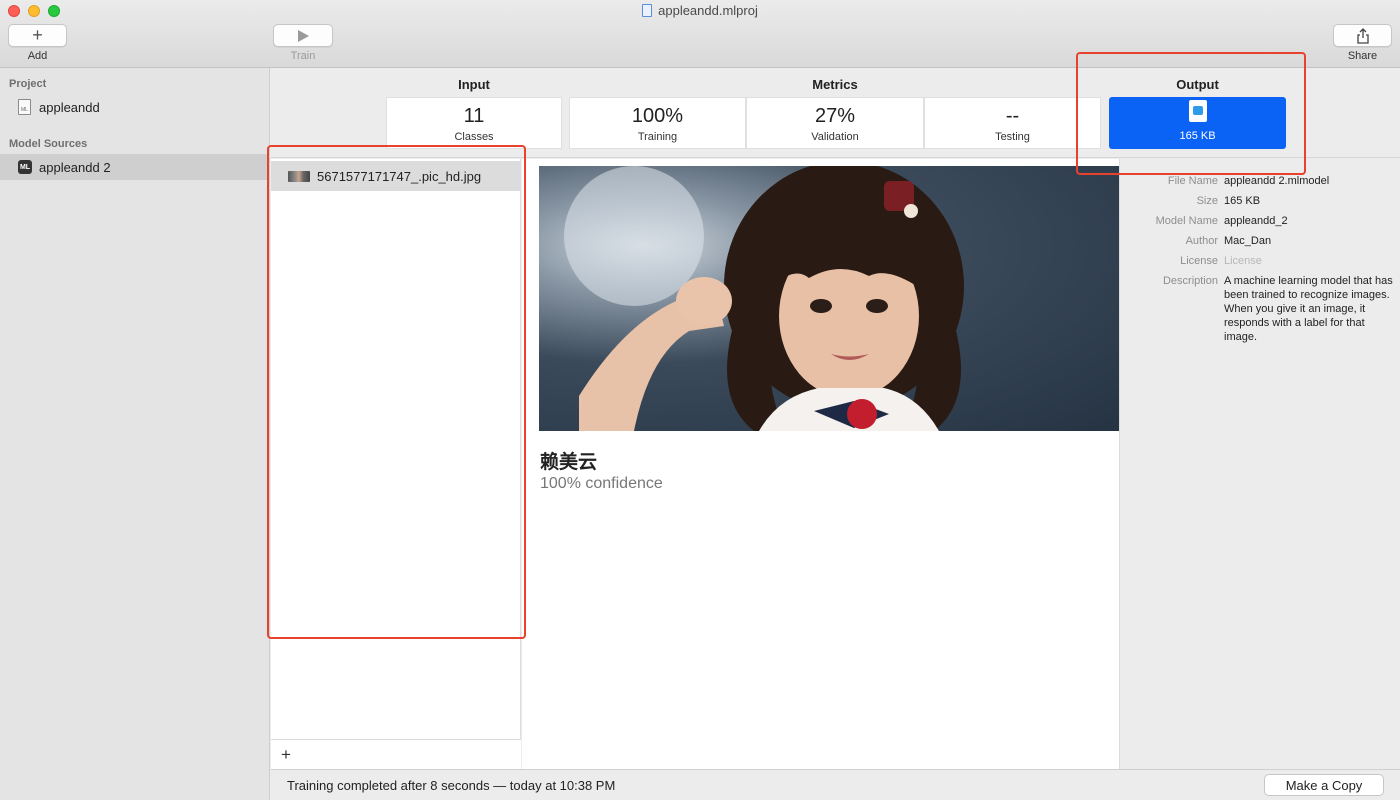 This screenshot has width=1400, height=800. What do you see at coordinates (1309, 241) in the screenshot?
I see `author-field: Mac_Dan` at bounding box center [1309, 241].